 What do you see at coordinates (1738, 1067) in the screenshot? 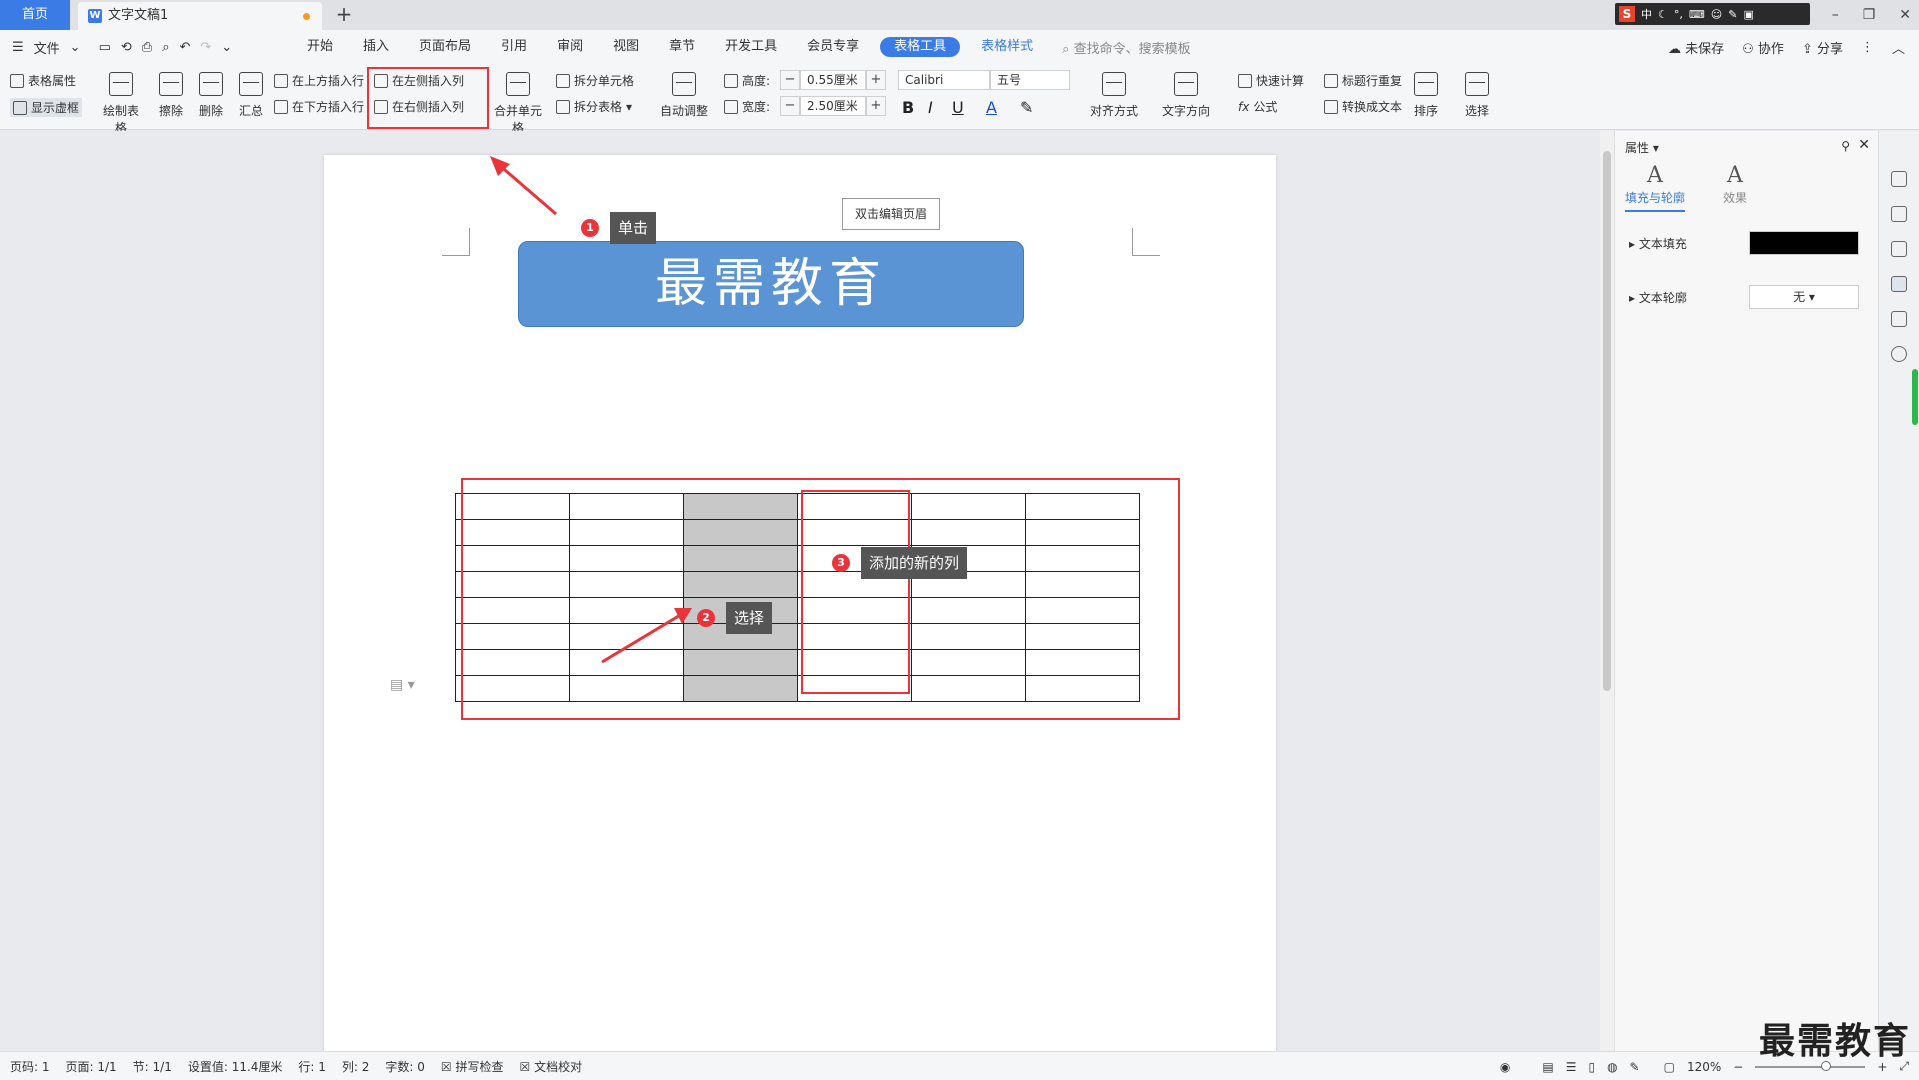
I see `zoom-out-button: −` at bounding box center [1738, 1067].